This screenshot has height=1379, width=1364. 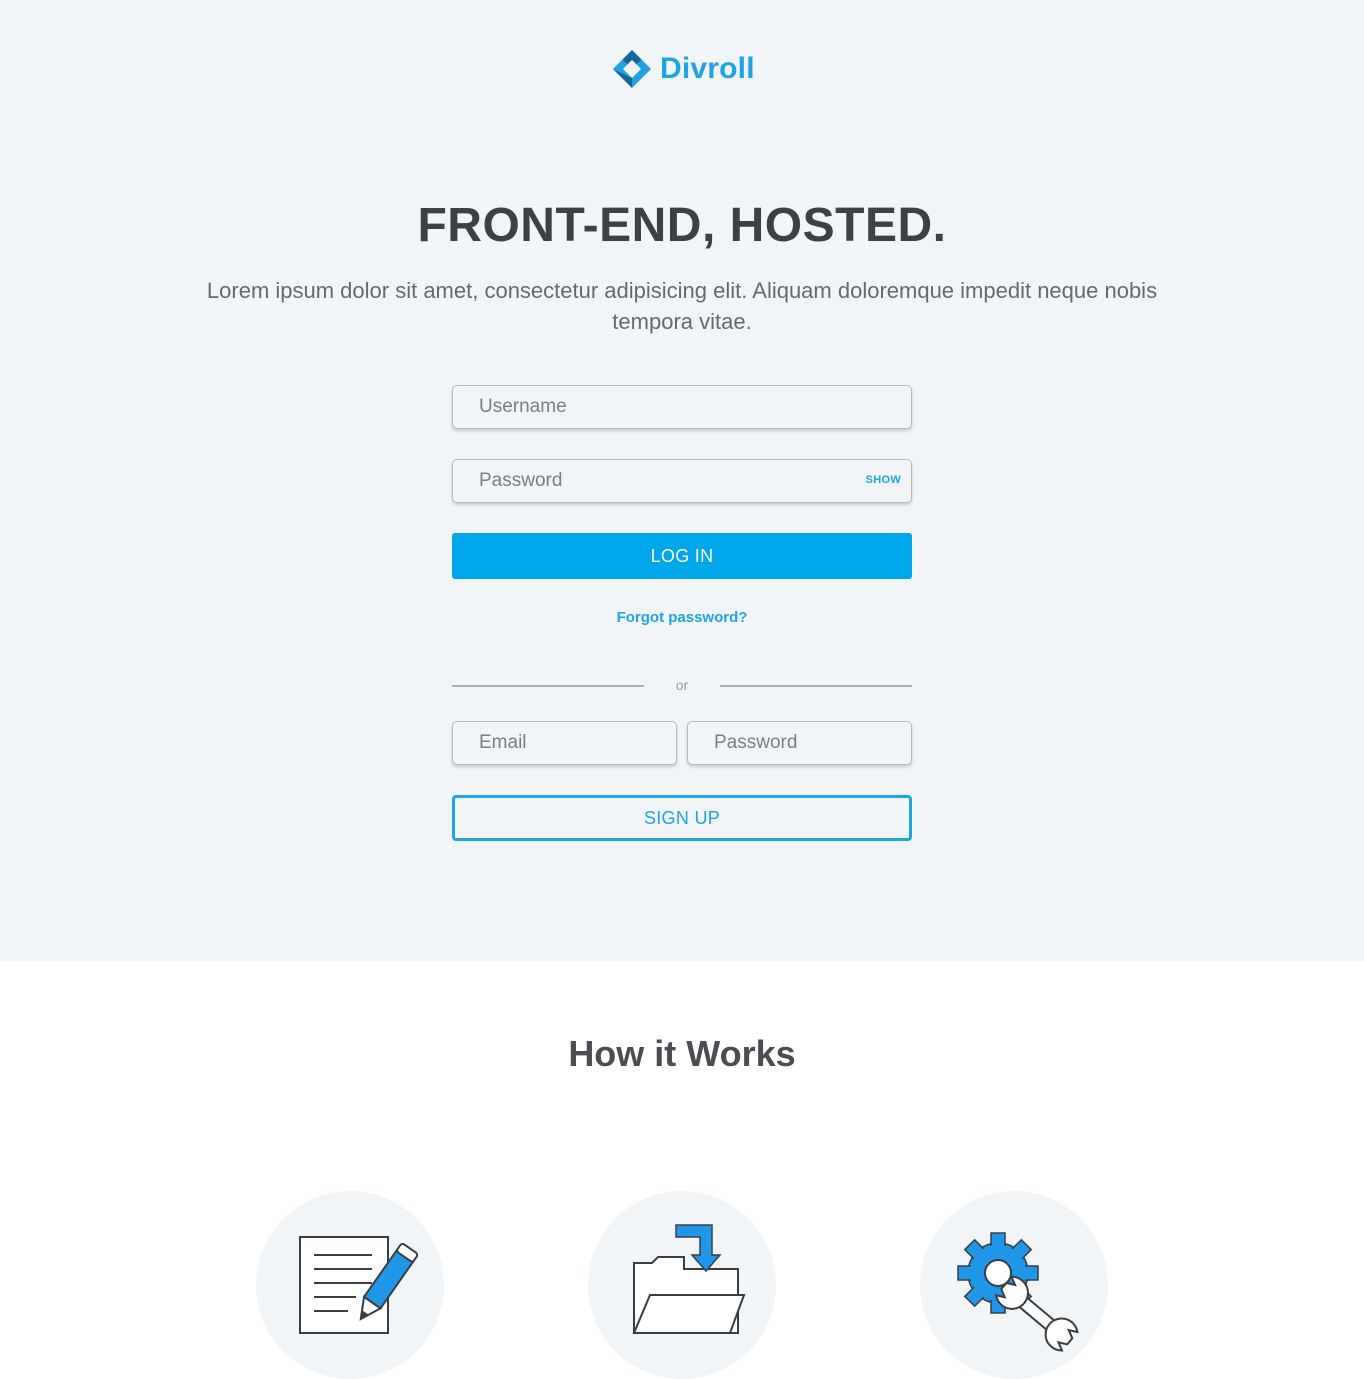 I want to click on divider-or-label: or, so click(x=682, y=685).